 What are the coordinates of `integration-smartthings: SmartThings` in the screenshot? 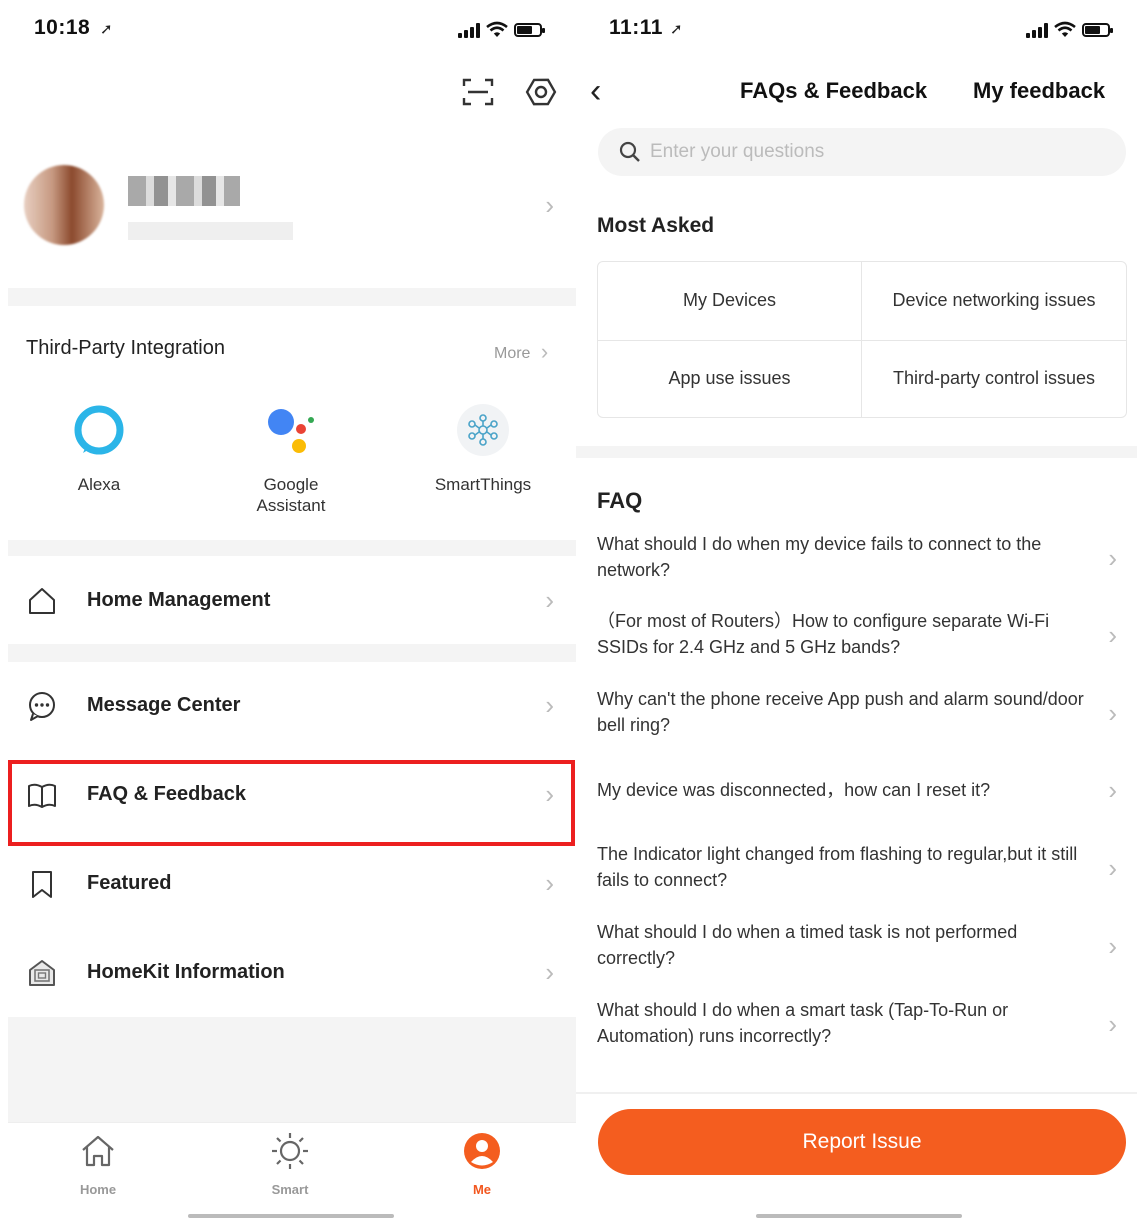 It's located at (483, 447).